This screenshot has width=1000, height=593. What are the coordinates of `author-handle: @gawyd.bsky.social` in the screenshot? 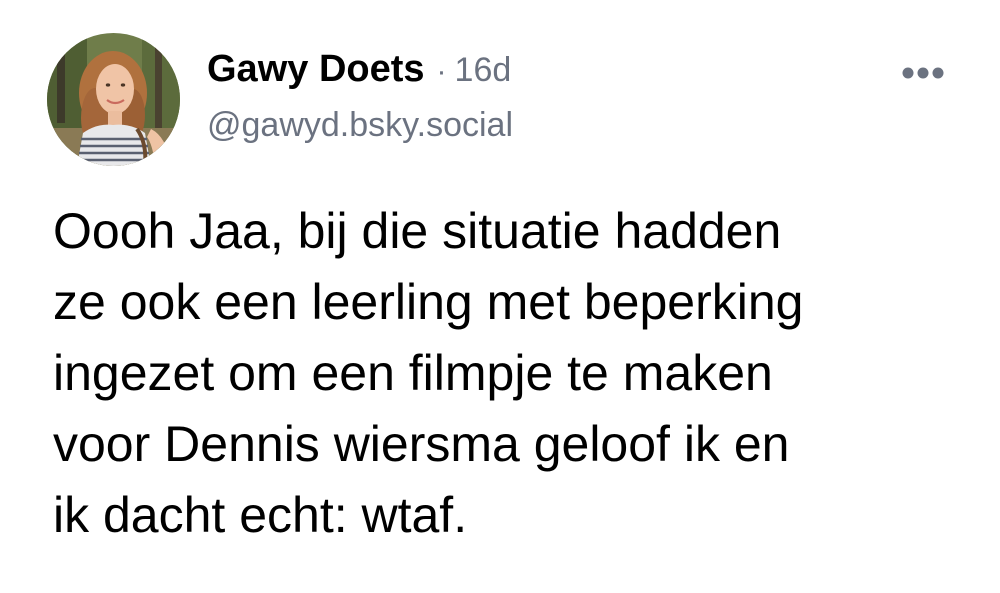 It's located at (537, 125).